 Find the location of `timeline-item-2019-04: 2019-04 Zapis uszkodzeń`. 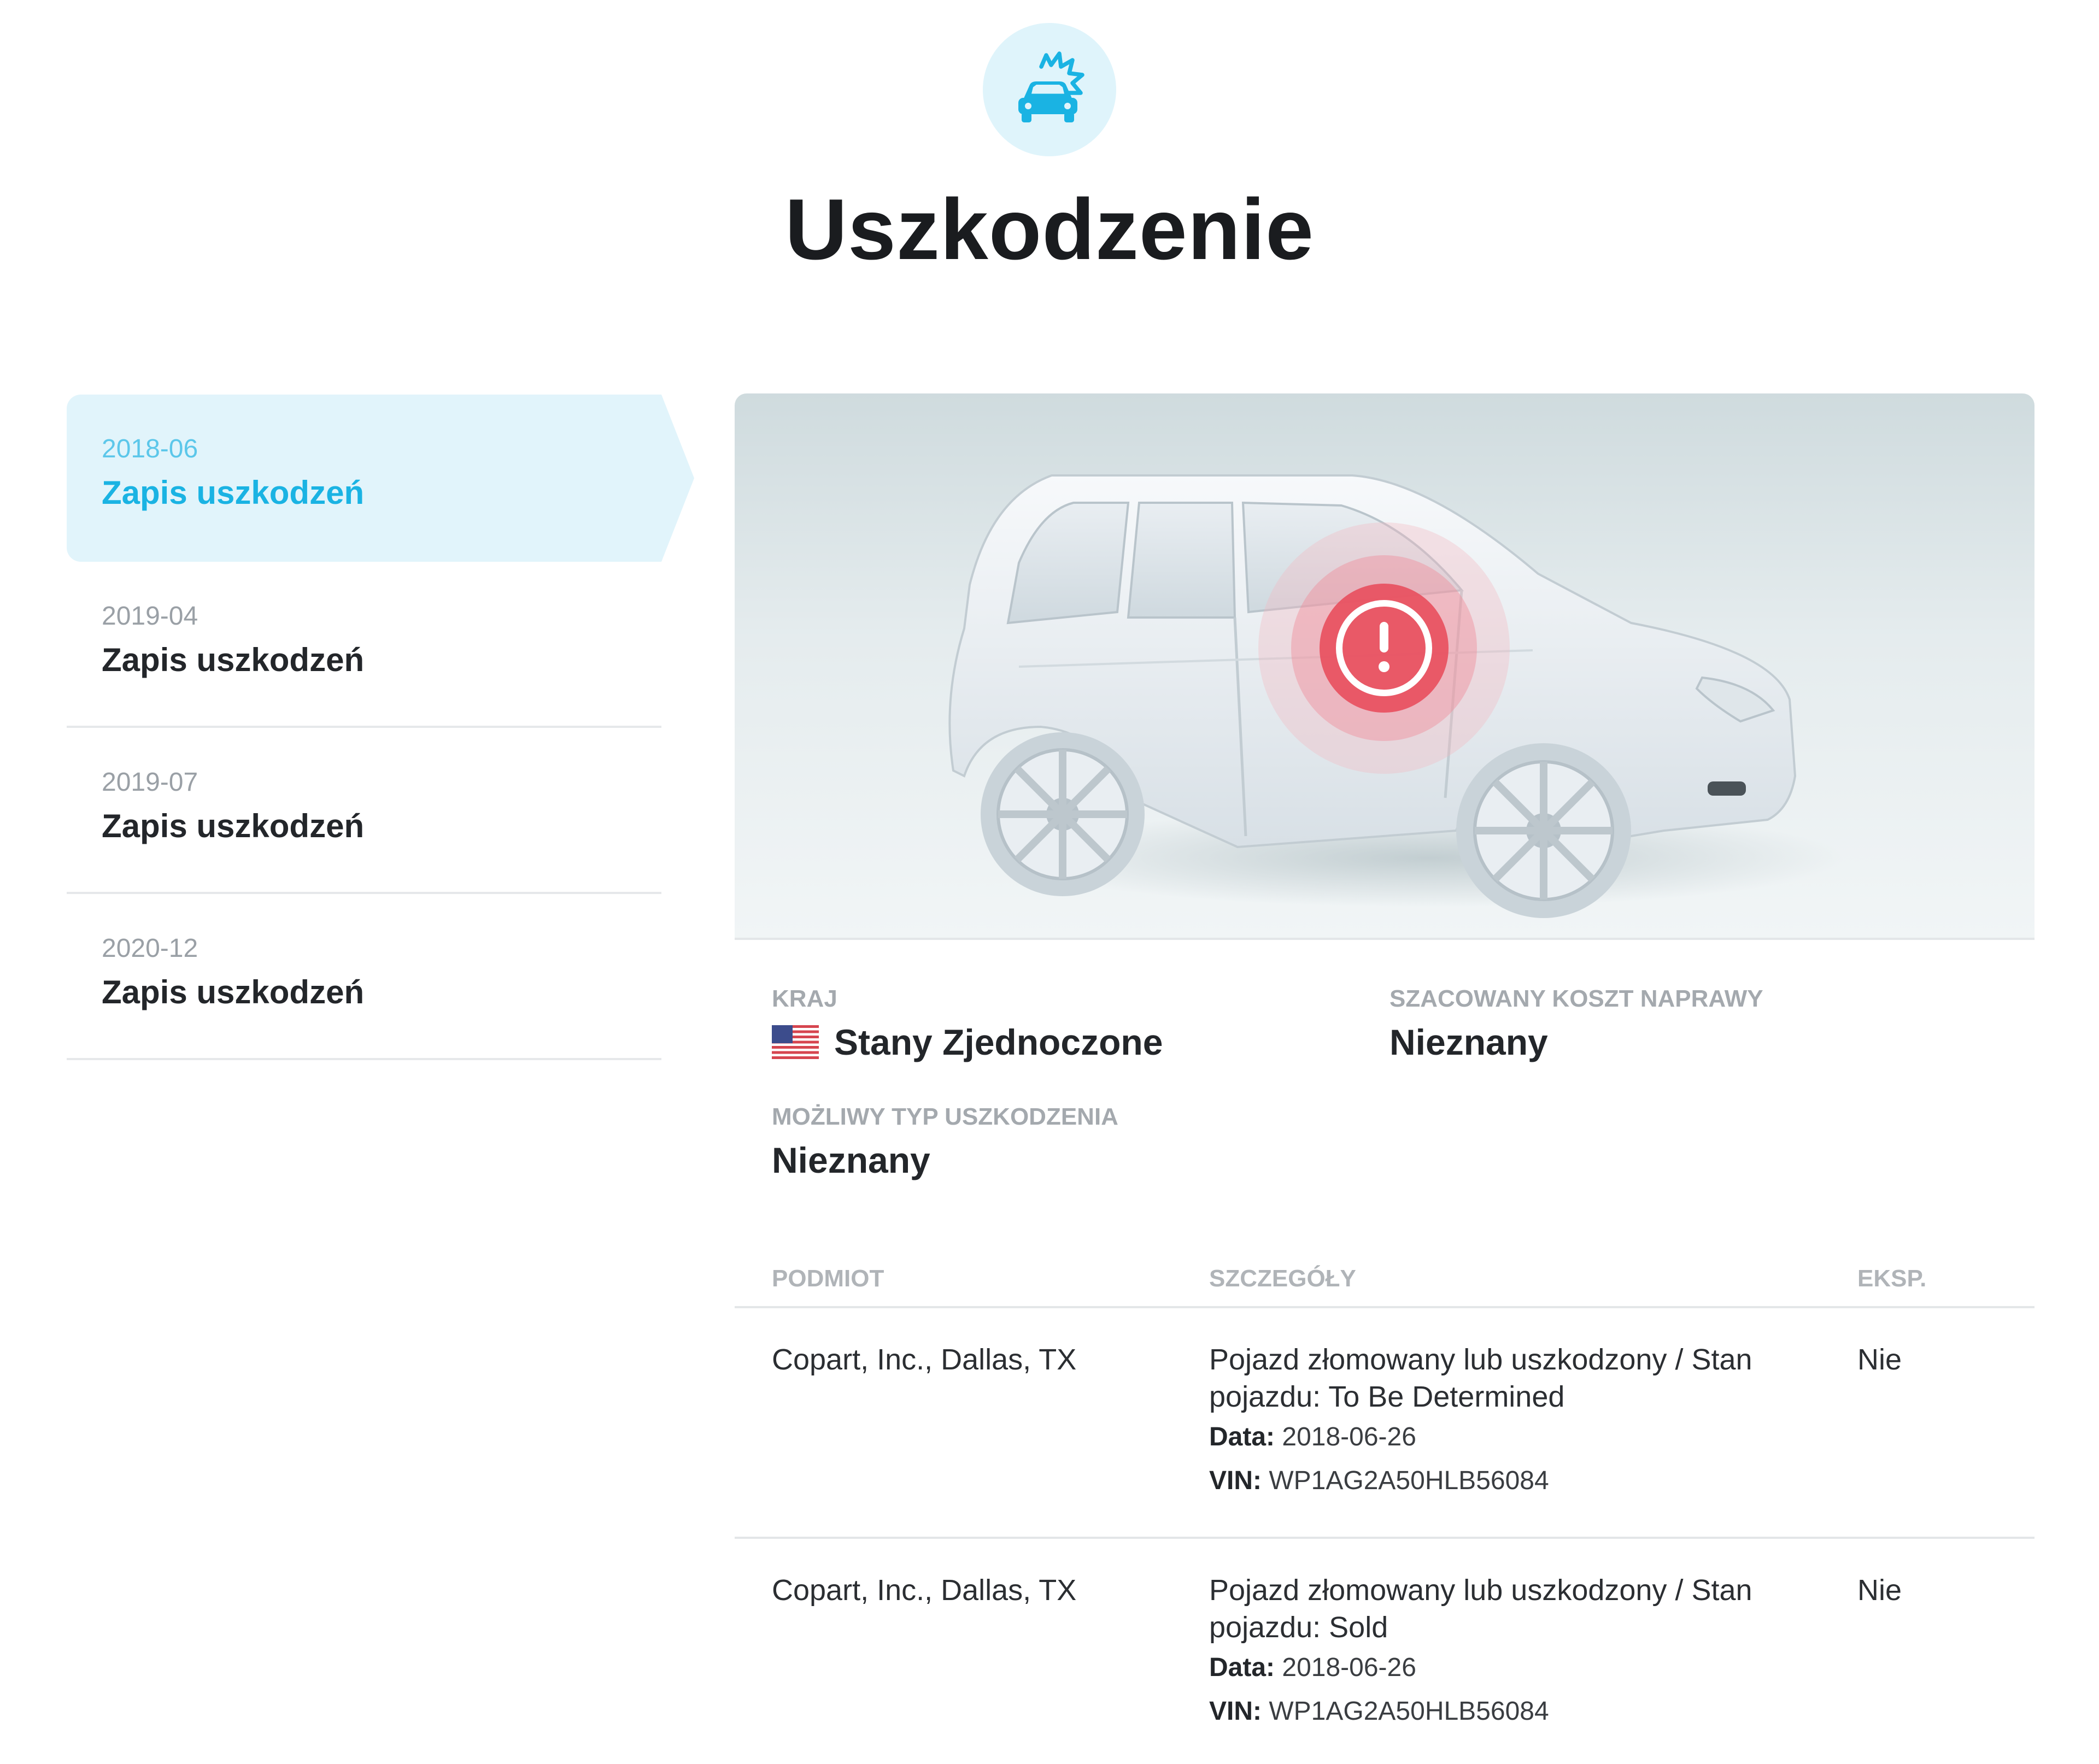

timeline-item-2019-04: 2019-04 Zapis uszkodzeń is located at coordinates (364, 645).